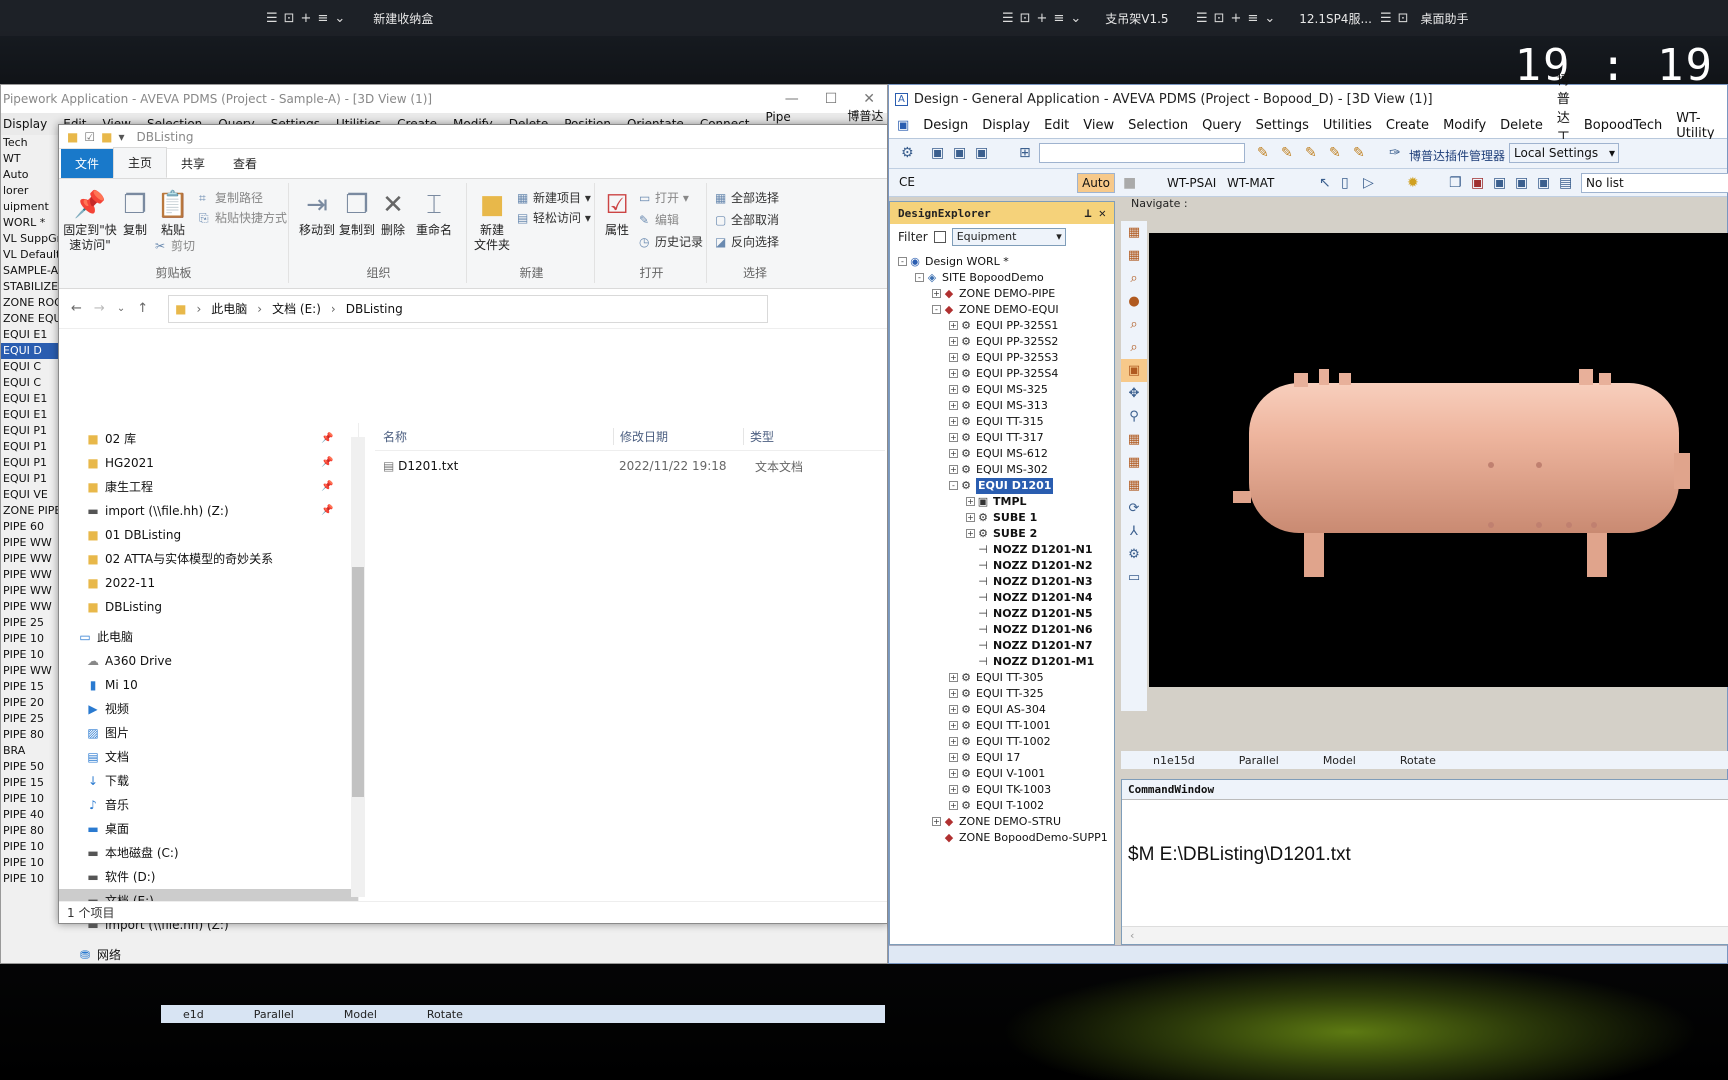 The width and height of the screenshot is (1728, 1080). I want to click on tree-node: - ◆ ZONE DEMO-EQUI, so click(1003, 310).